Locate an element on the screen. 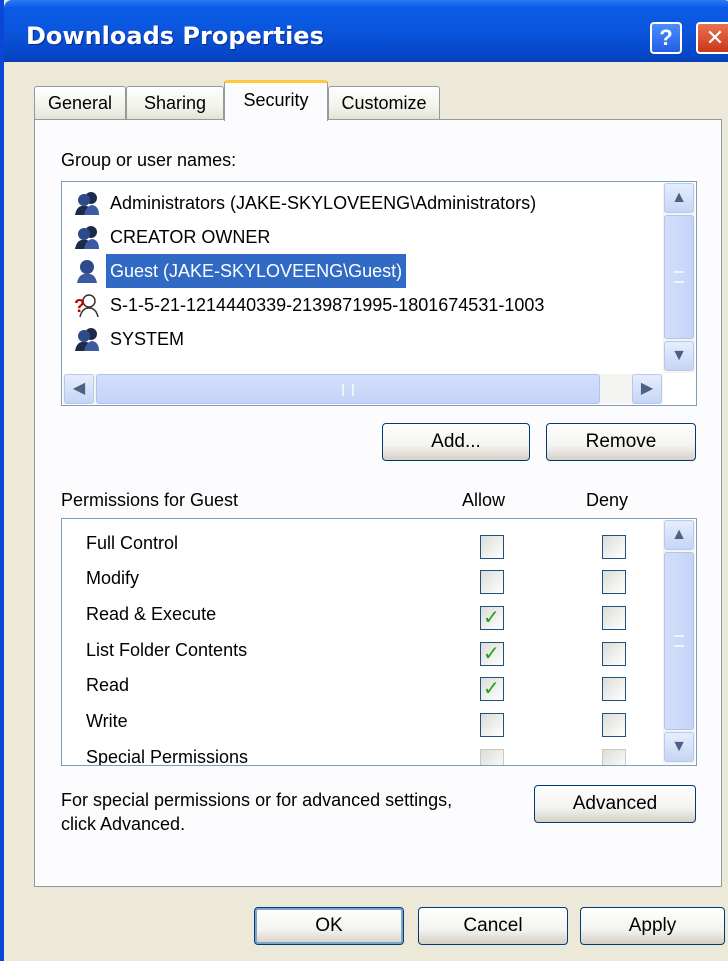 This screenshot has height=961, width=728. permission-row: Read & Execute ✓ is located at coordinates (362, 616).